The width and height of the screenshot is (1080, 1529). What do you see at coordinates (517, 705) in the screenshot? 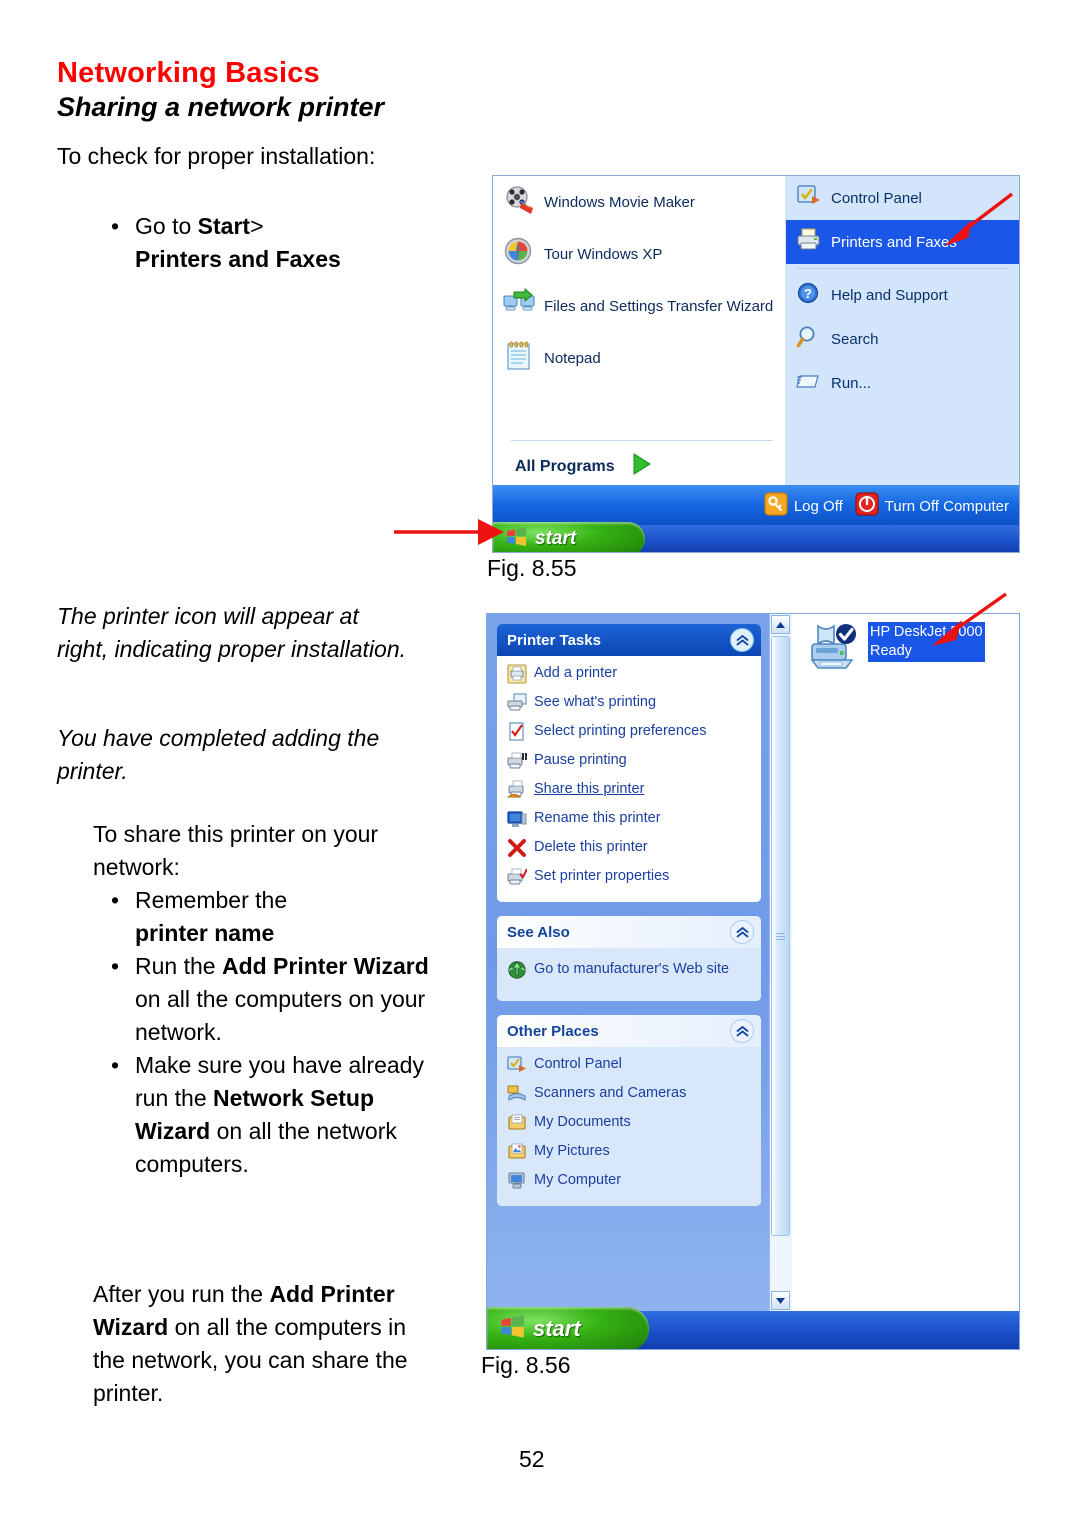
I see `see-printing-icon` at bounding box center [517, 705].